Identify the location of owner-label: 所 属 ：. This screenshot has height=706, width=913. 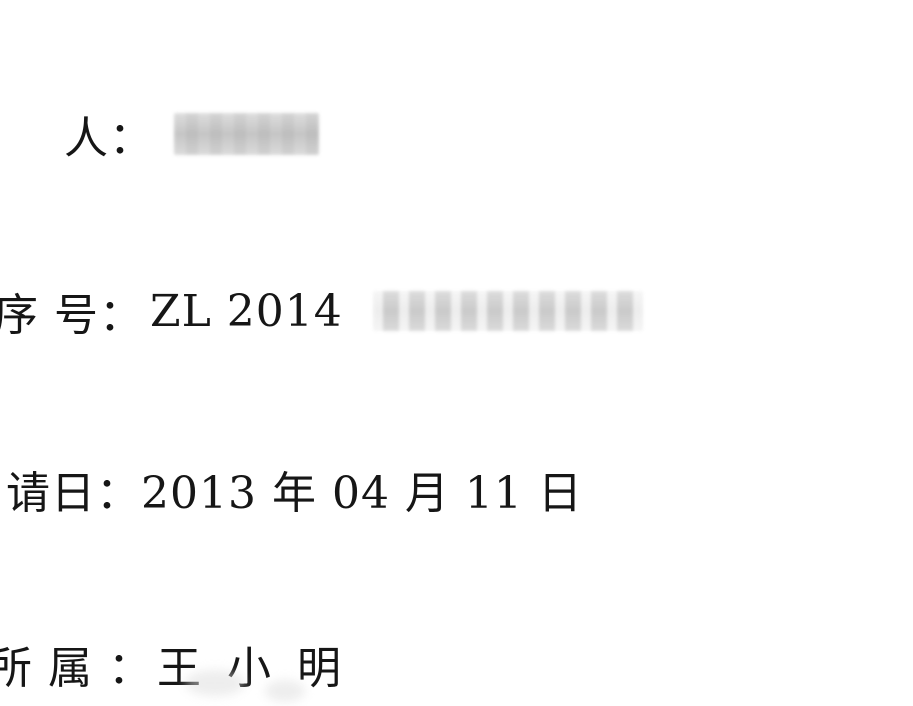
(76, 668).